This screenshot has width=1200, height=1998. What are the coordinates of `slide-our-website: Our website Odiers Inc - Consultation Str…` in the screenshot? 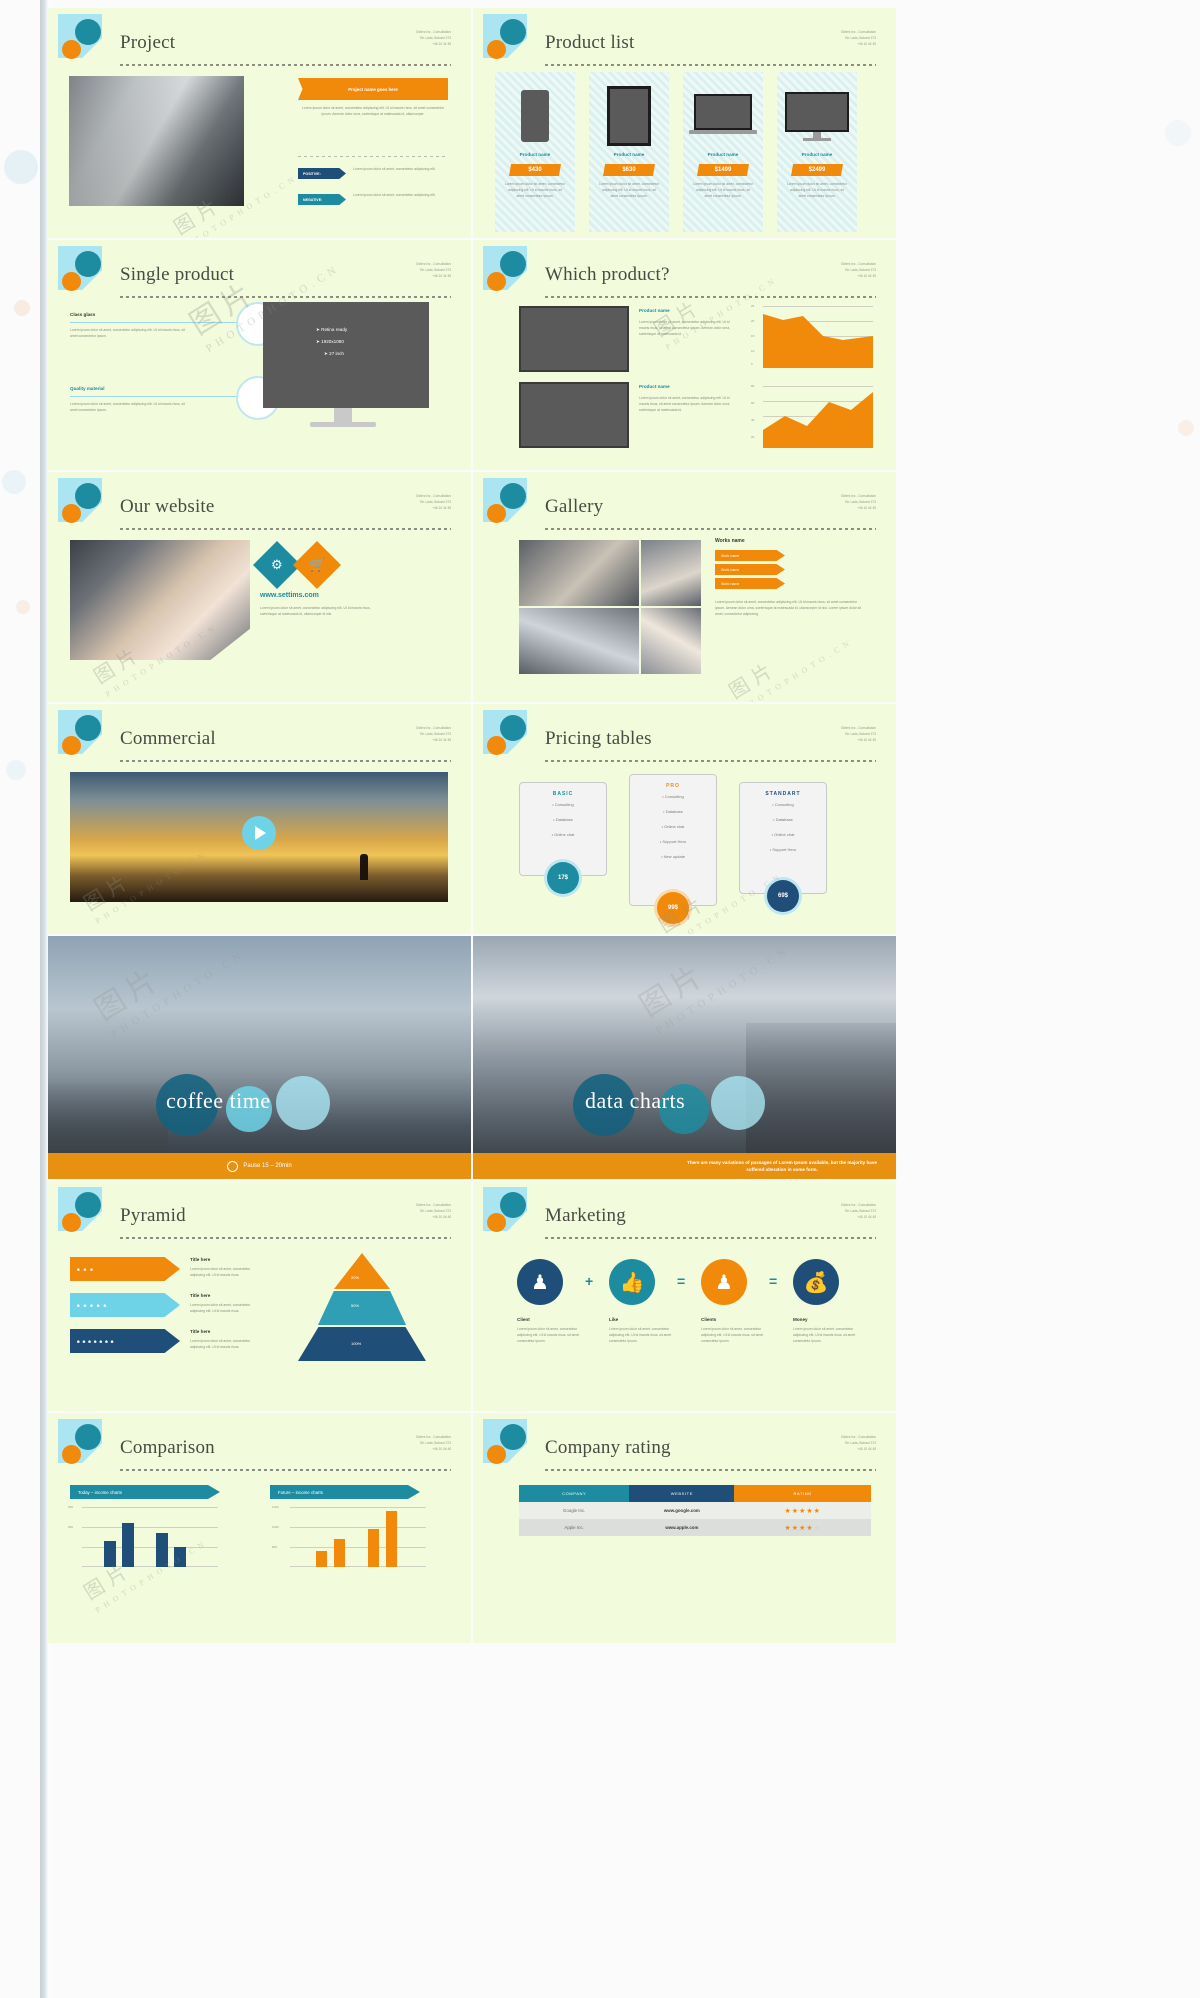 It's located at (259, 587).